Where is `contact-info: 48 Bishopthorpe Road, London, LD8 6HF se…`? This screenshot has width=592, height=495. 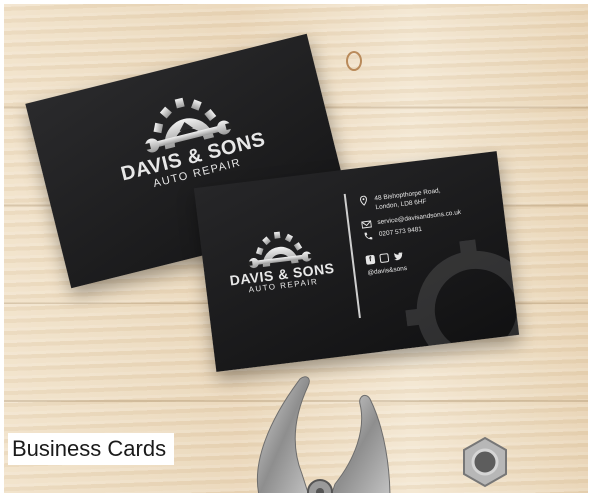 contact-info: 48 Bishopthorpe Road, London, LD8 6HF se… is located at coordinates (430, 229).